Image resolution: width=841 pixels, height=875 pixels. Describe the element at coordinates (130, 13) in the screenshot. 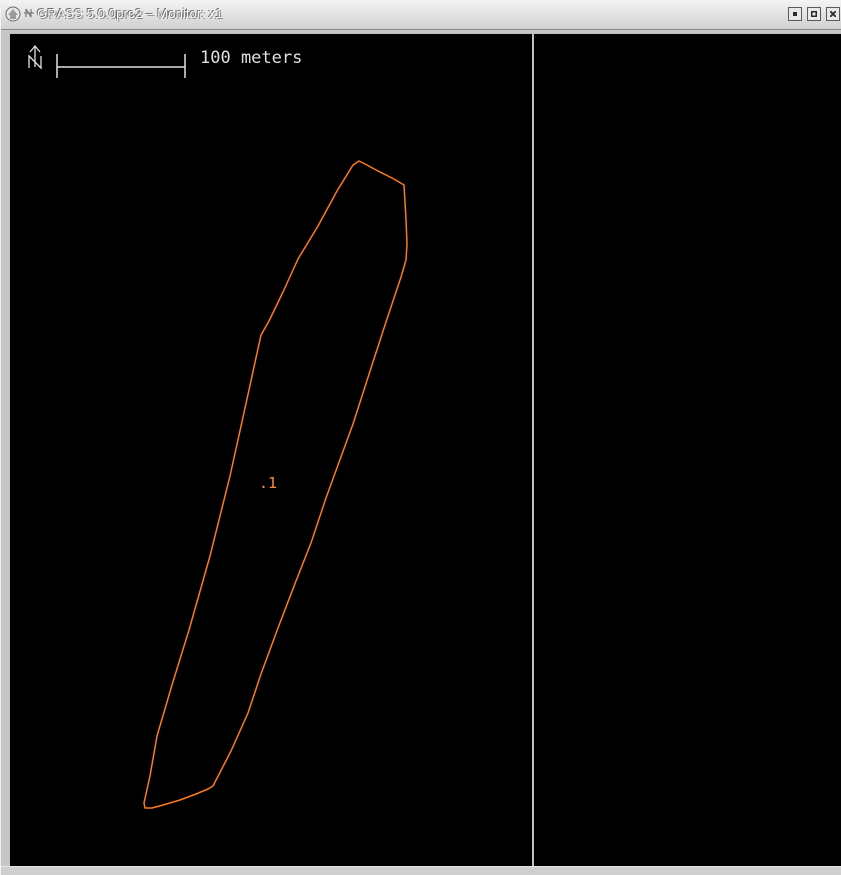

I see `window-title: GRASS 5.0.0pre2 – Monitor: x1` at that location.